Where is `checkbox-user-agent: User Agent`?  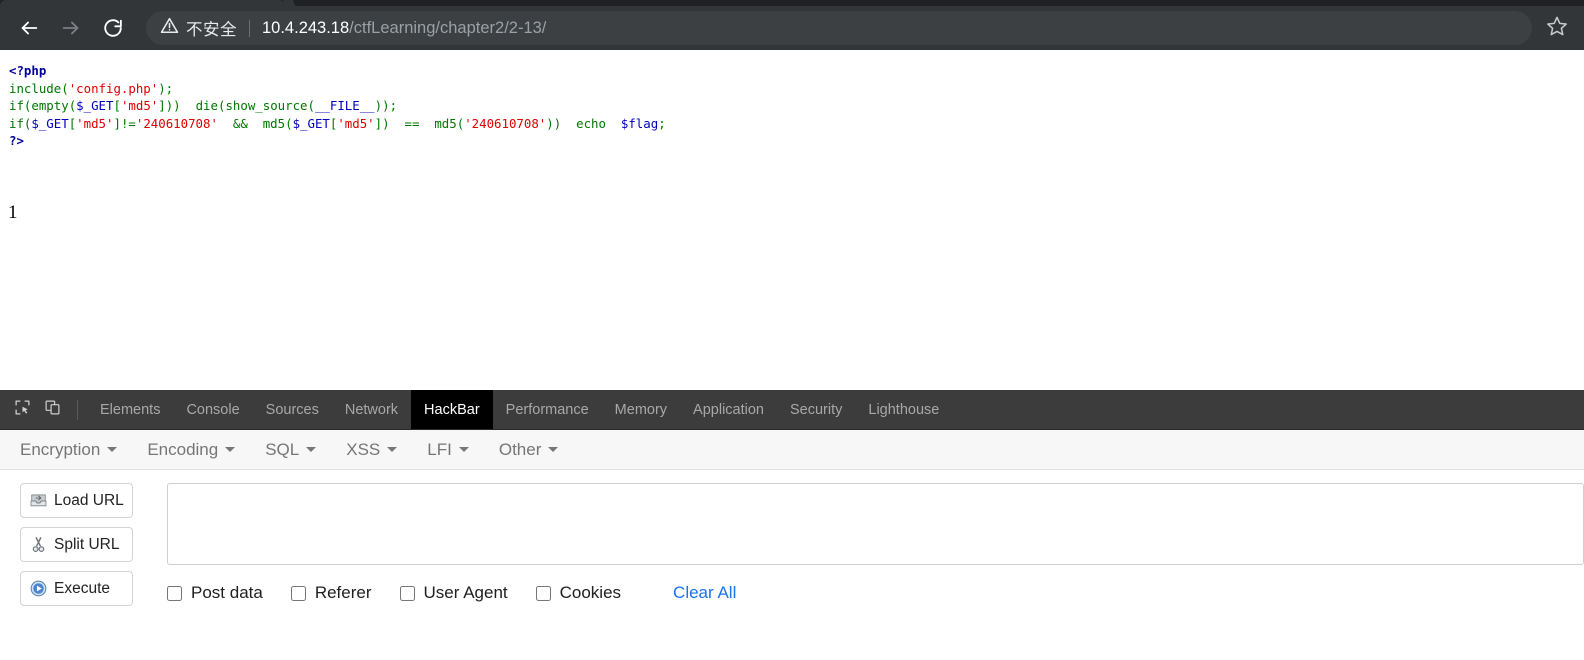
checkbox-user-agent: User Agent is located at coordinates (453, 593).